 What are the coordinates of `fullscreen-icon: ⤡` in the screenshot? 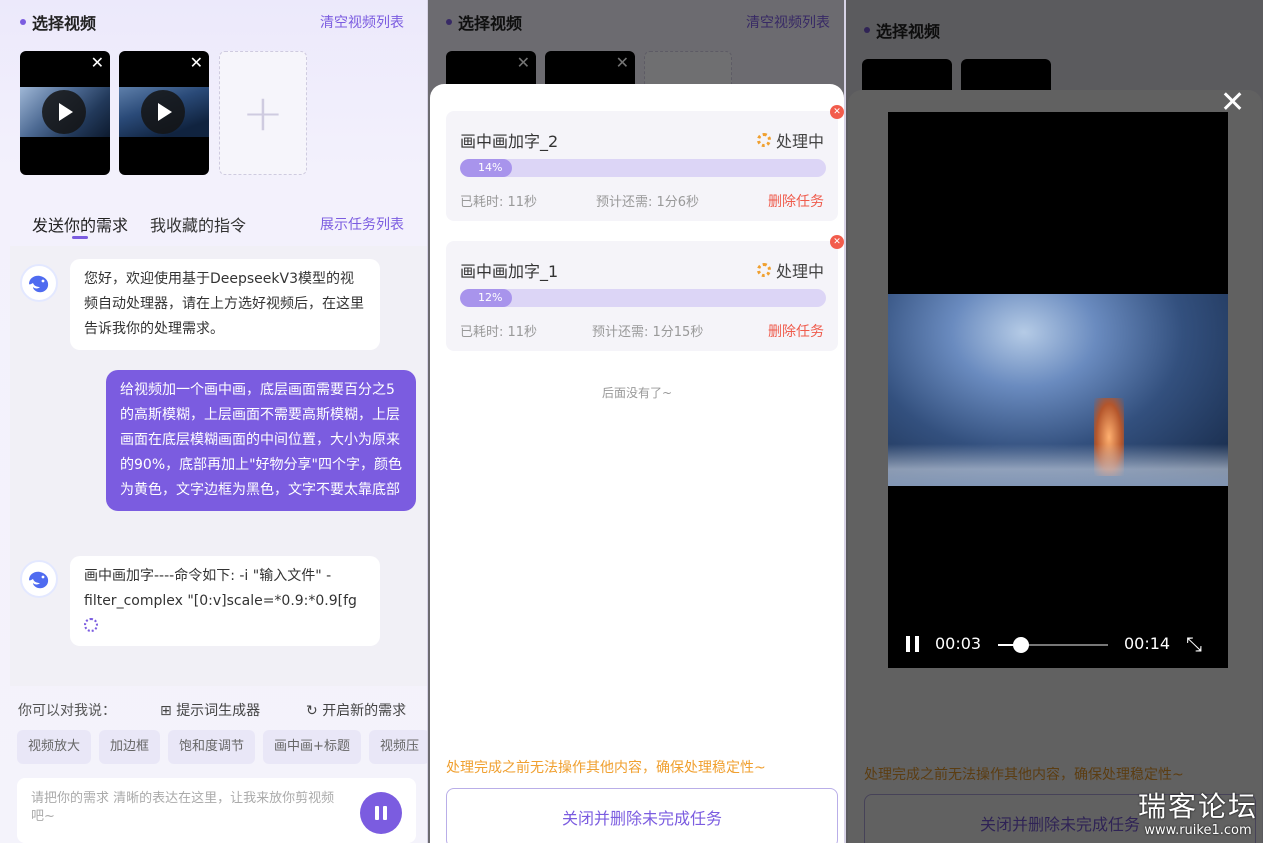 It's located at (1194, 644).